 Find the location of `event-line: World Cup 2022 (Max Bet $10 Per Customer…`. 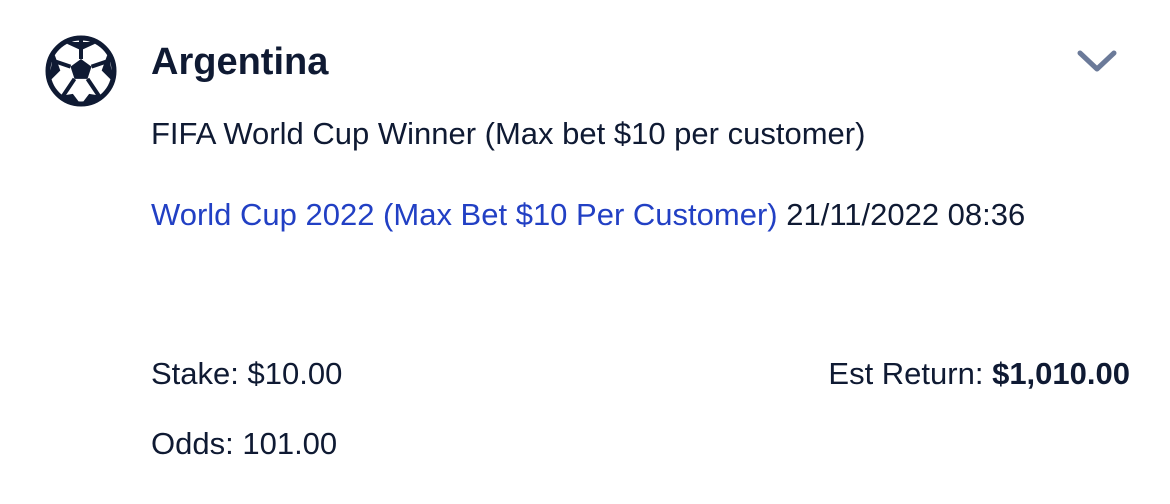

event-line: World Cup 2022 (Max Bet $10 Per Customer… is located at coordinates (641, 215).